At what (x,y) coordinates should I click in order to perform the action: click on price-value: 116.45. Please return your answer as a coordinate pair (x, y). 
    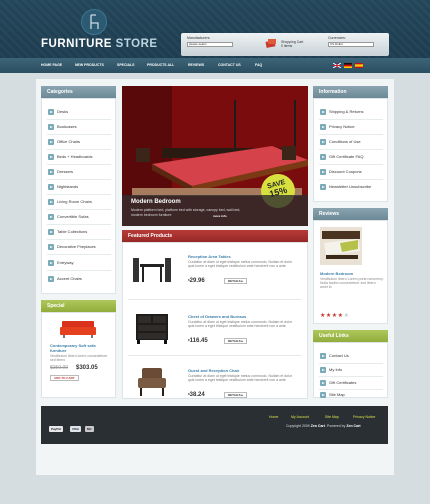
    Looking at the image, I should click on (198, 341).